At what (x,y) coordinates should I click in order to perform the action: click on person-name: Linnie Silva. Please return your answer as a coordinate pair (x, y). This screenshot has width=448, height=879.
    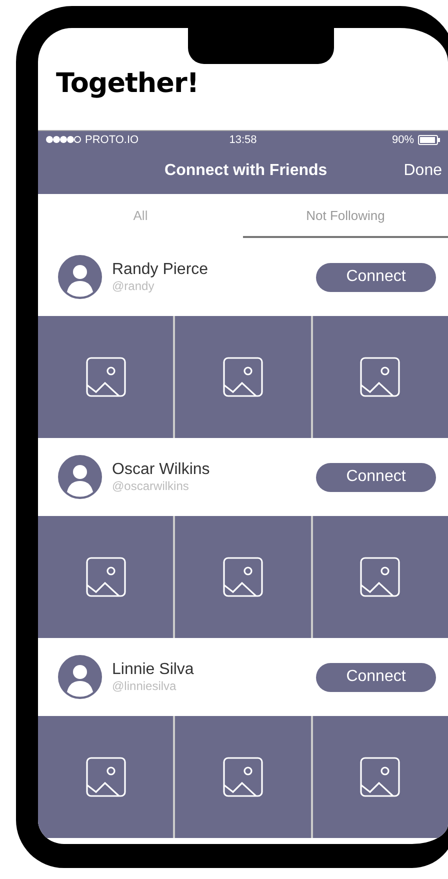
    Looking at the image, I should click on (153, 670).